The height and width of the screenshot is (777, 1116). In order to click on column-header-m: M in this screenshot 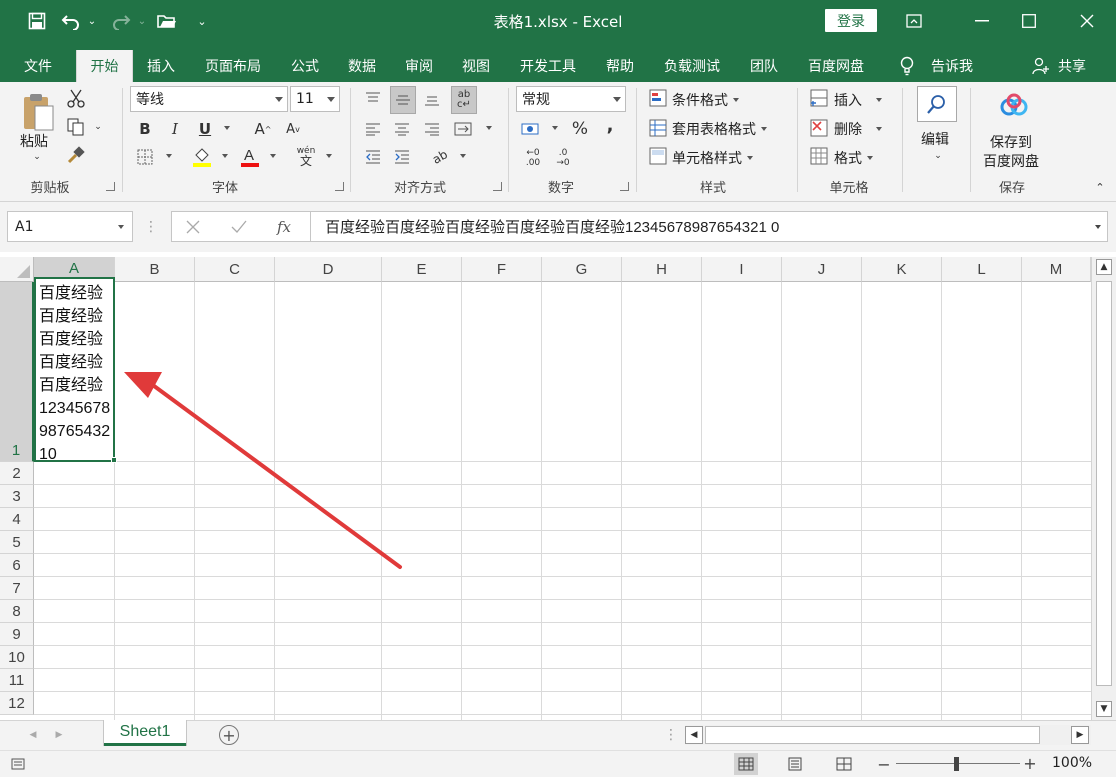, I will do `click(1056, 269)`.